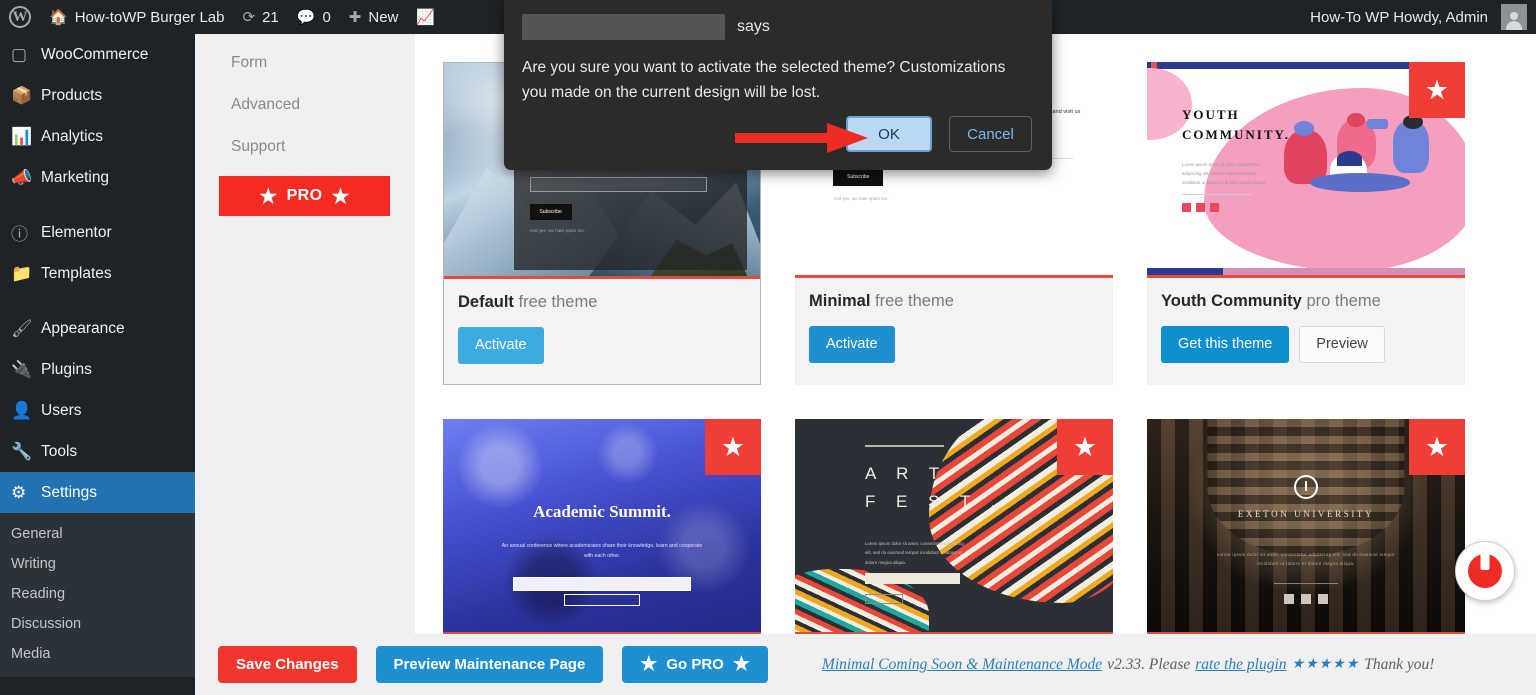 The width and height of the screenshot is (1536, 695). I want to click on wp-logo-menu: W, so click(20, 17).